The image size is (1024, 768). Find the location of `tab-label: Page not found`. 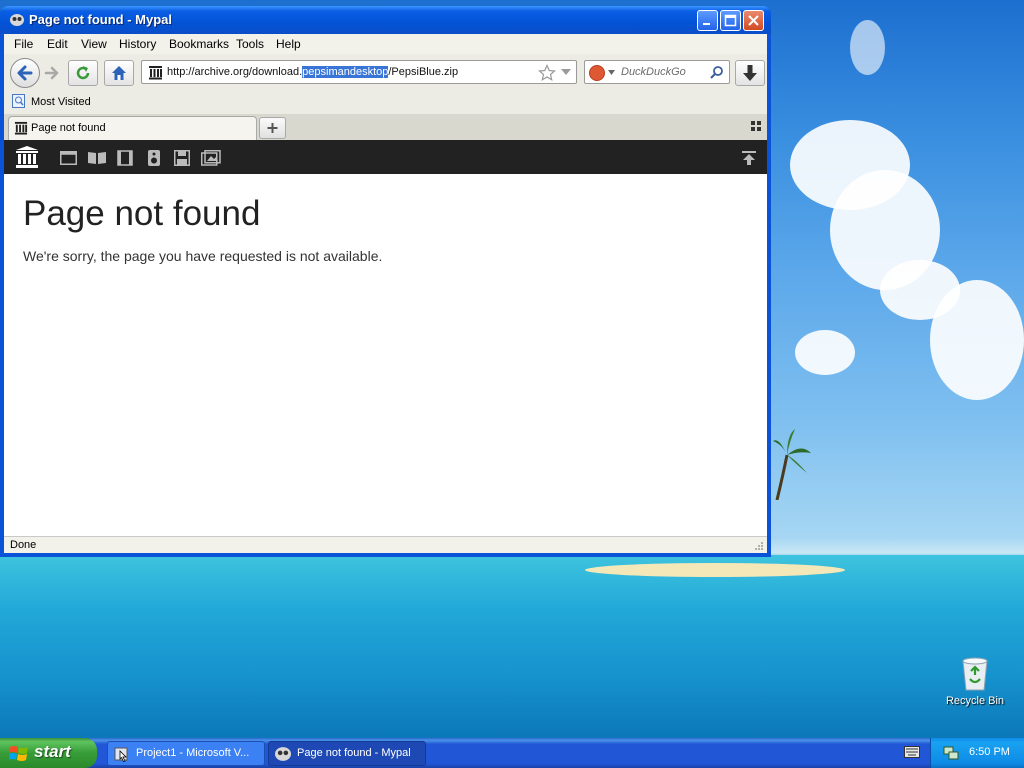

tab-label: Page not found is located at coordinates (68, 128).